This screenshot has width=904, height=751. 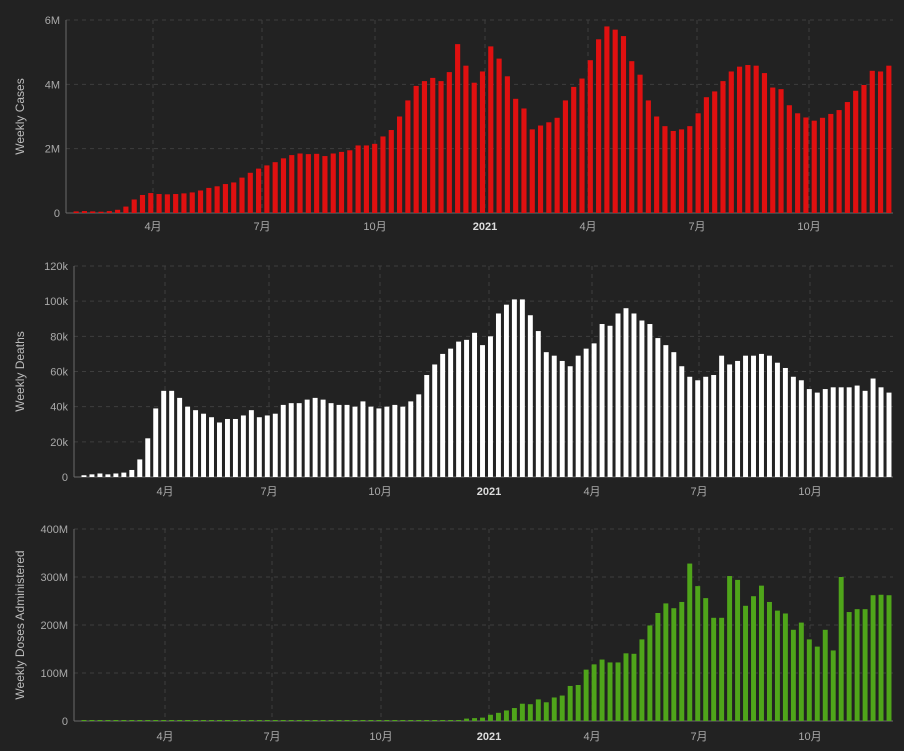 What do you see at coordinates (59, 443) in the screenshot?
I see `y-tick-label: 20k` at bounding box center [59, 443].